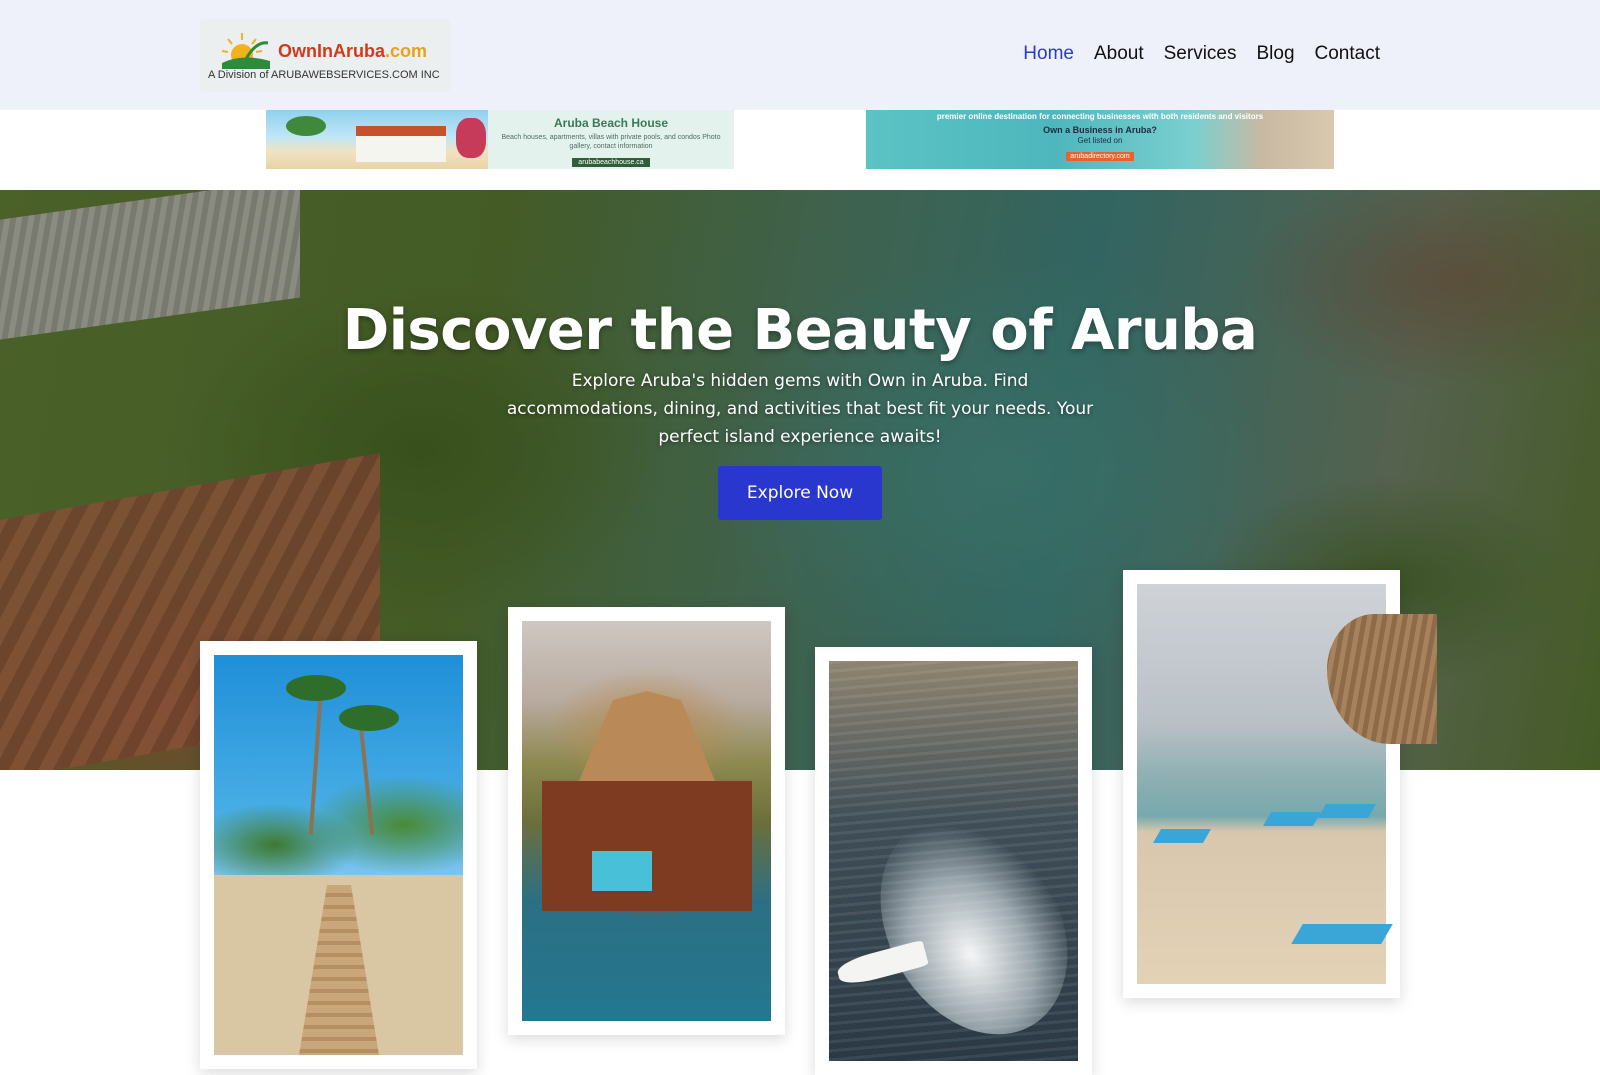 The height and width of the screenshot is (1075, 1600). What do you see at coordinates (647, 736) in the screenshot?
I see `thatched-roof-shape` at bounding box center [647, 736].